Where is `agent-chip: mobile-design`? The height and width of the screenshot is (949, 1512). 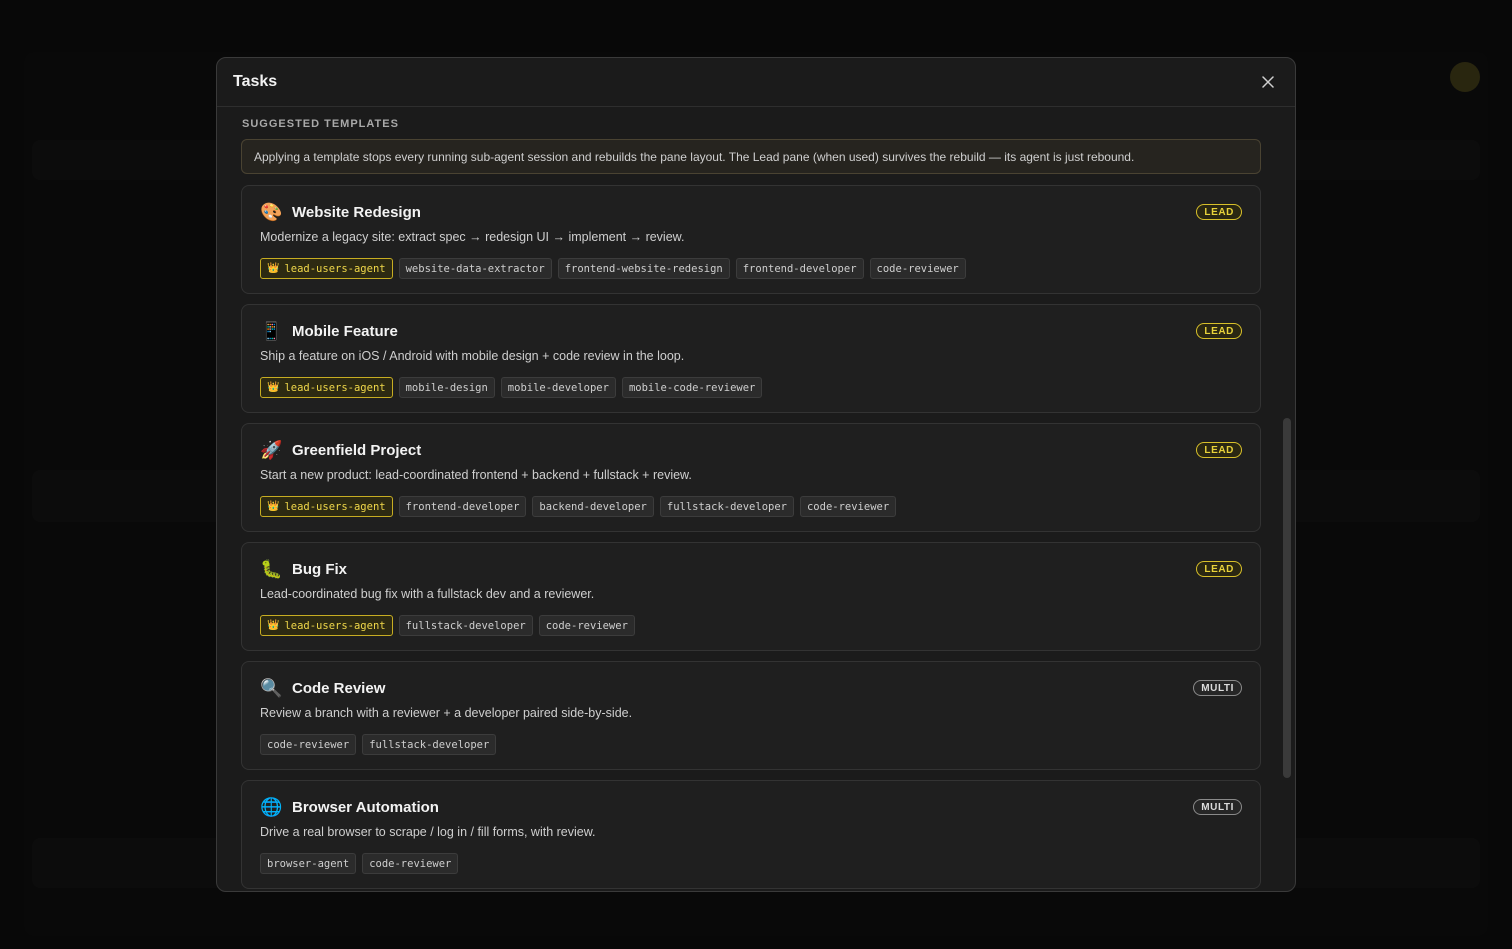
agent-chip: mobile-design is located at coordinates (446, 387).